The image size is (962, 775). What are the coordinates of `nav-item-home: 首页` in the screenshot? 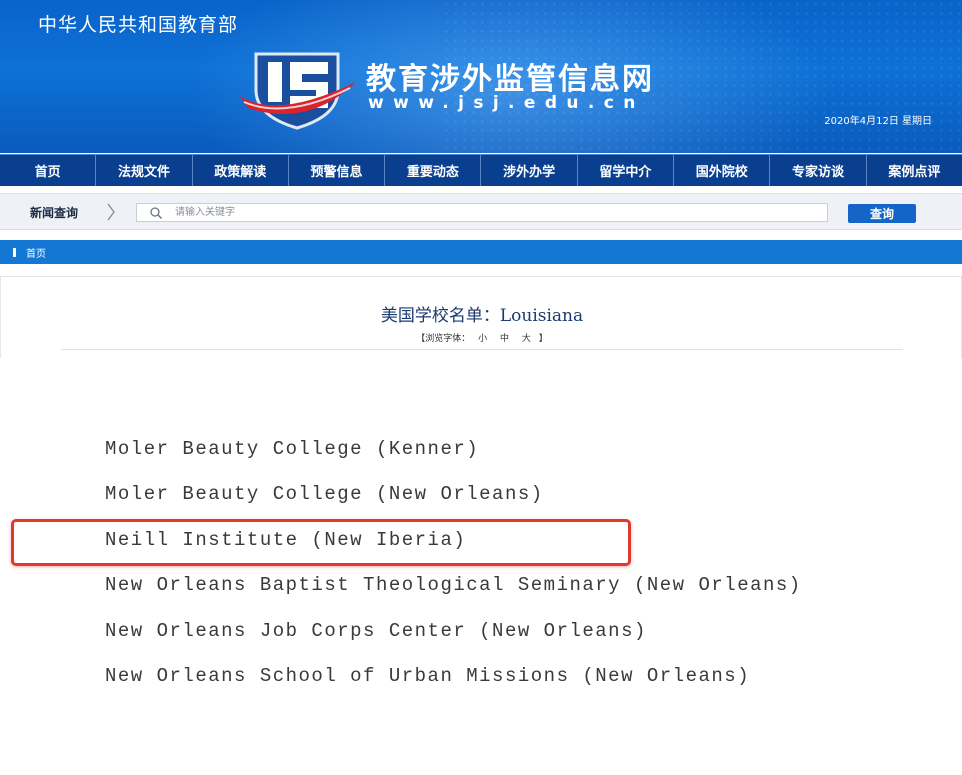 It's located at (48, 170).